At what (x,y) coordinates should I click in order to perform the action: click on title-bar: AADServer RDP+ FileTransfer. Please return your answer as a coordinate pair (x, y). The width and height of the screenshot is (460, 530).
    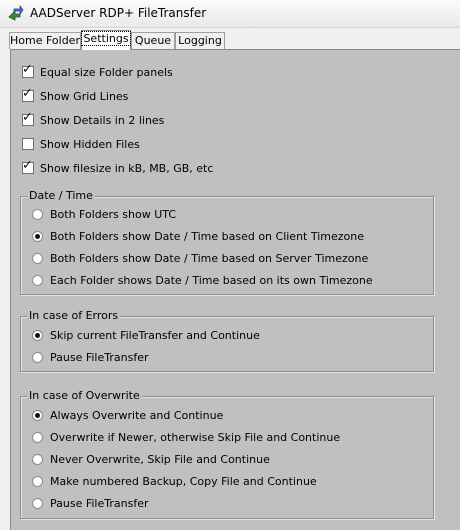
    Looking at the image, I should click on (230, 14).